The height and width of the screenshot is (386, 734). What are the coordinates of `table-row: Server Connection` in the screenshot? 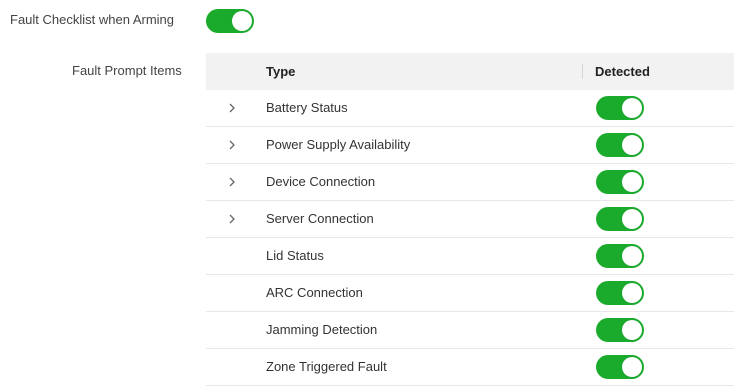 It's located at (470, 219).